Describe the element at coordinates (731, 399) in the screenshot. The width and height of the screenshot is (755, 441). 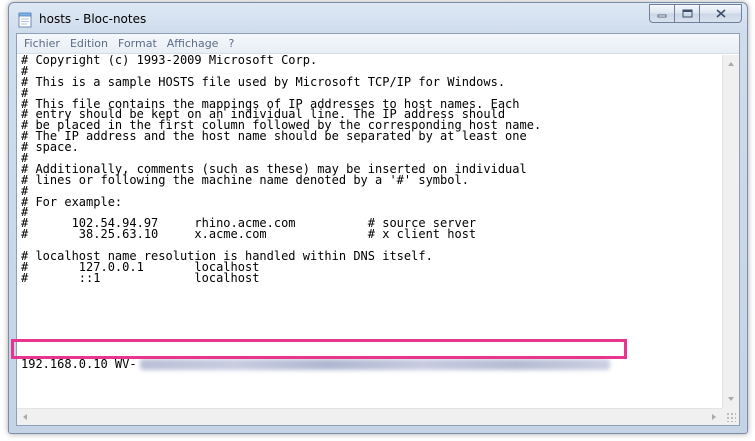
I see `scroll-down-icon` at that location.